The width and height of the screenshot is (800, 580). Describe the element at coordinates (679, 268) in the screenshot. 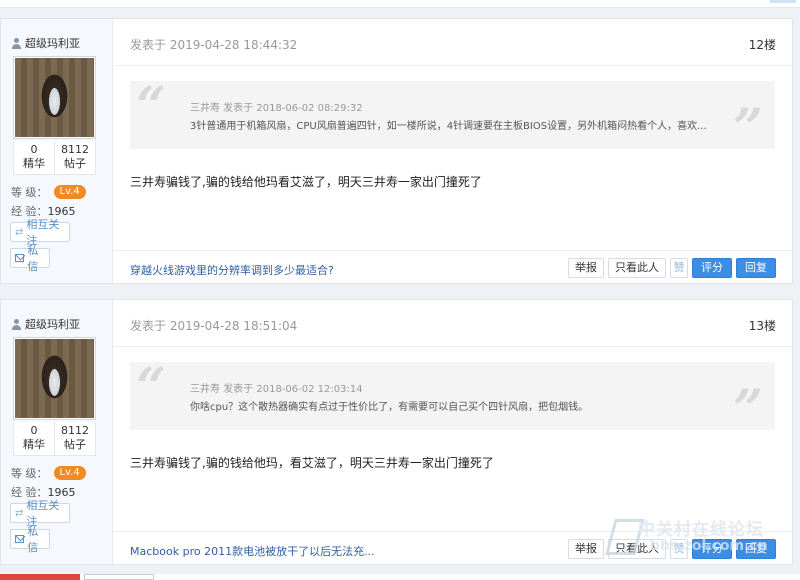

I see `like-button: 赞` at that location.